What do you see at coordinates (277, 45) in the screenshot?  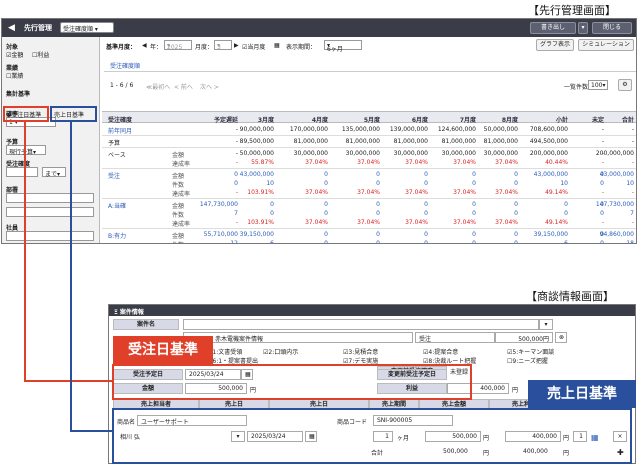 I see `calendar-icon: ▦` at bounding box center [277, 45].